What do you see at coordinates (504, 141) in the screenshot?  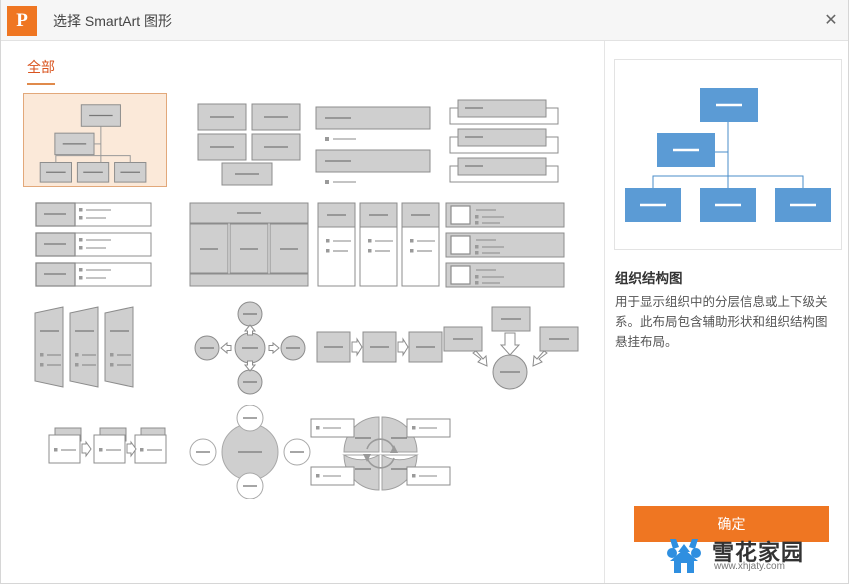 I see `offset-bars-icon` at bounding box center [504, 141].